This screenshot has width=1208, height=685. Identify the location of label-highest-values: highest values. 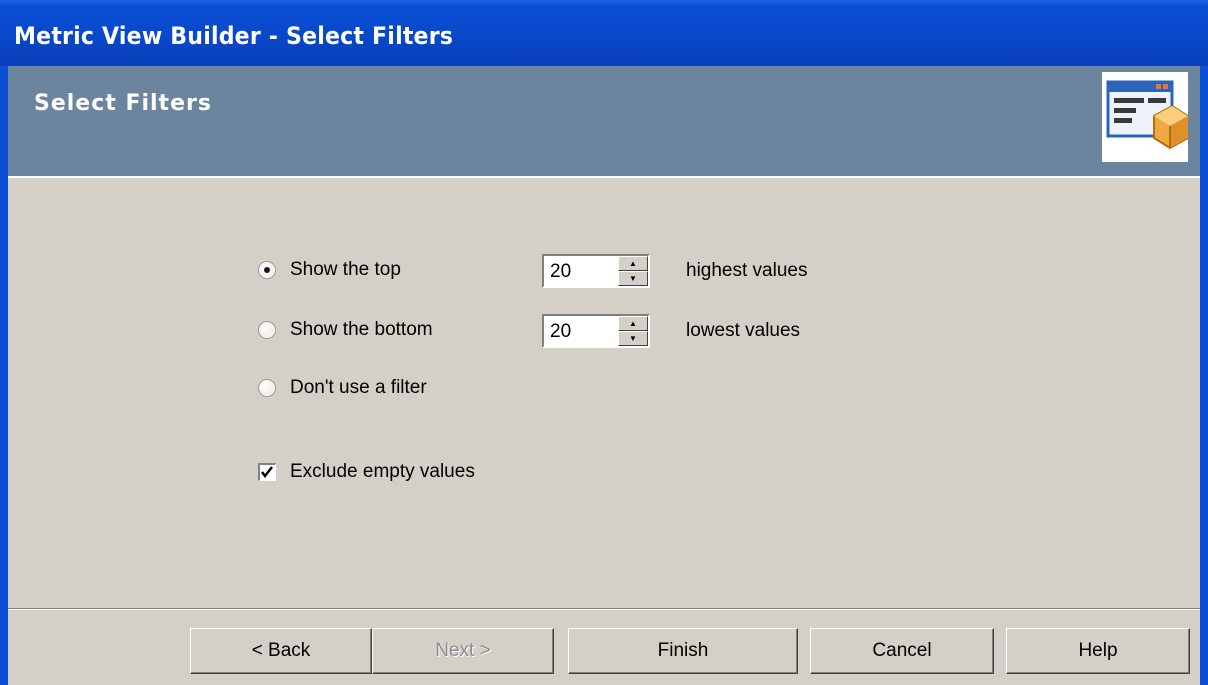
(747, 270).